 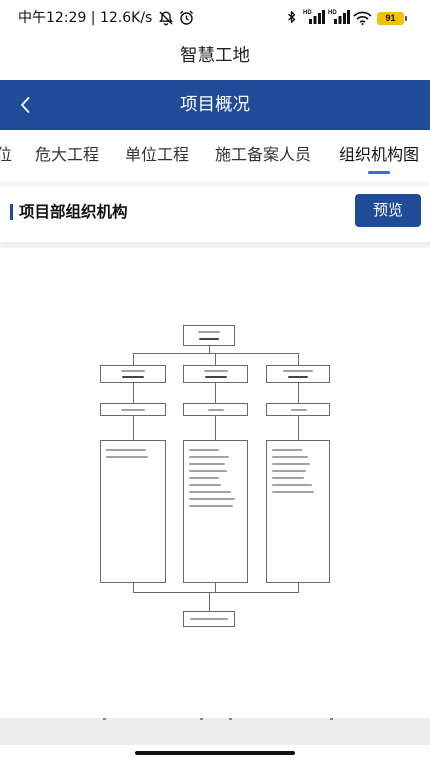 I want to click on gesture-area, so click(x=215, y=755).